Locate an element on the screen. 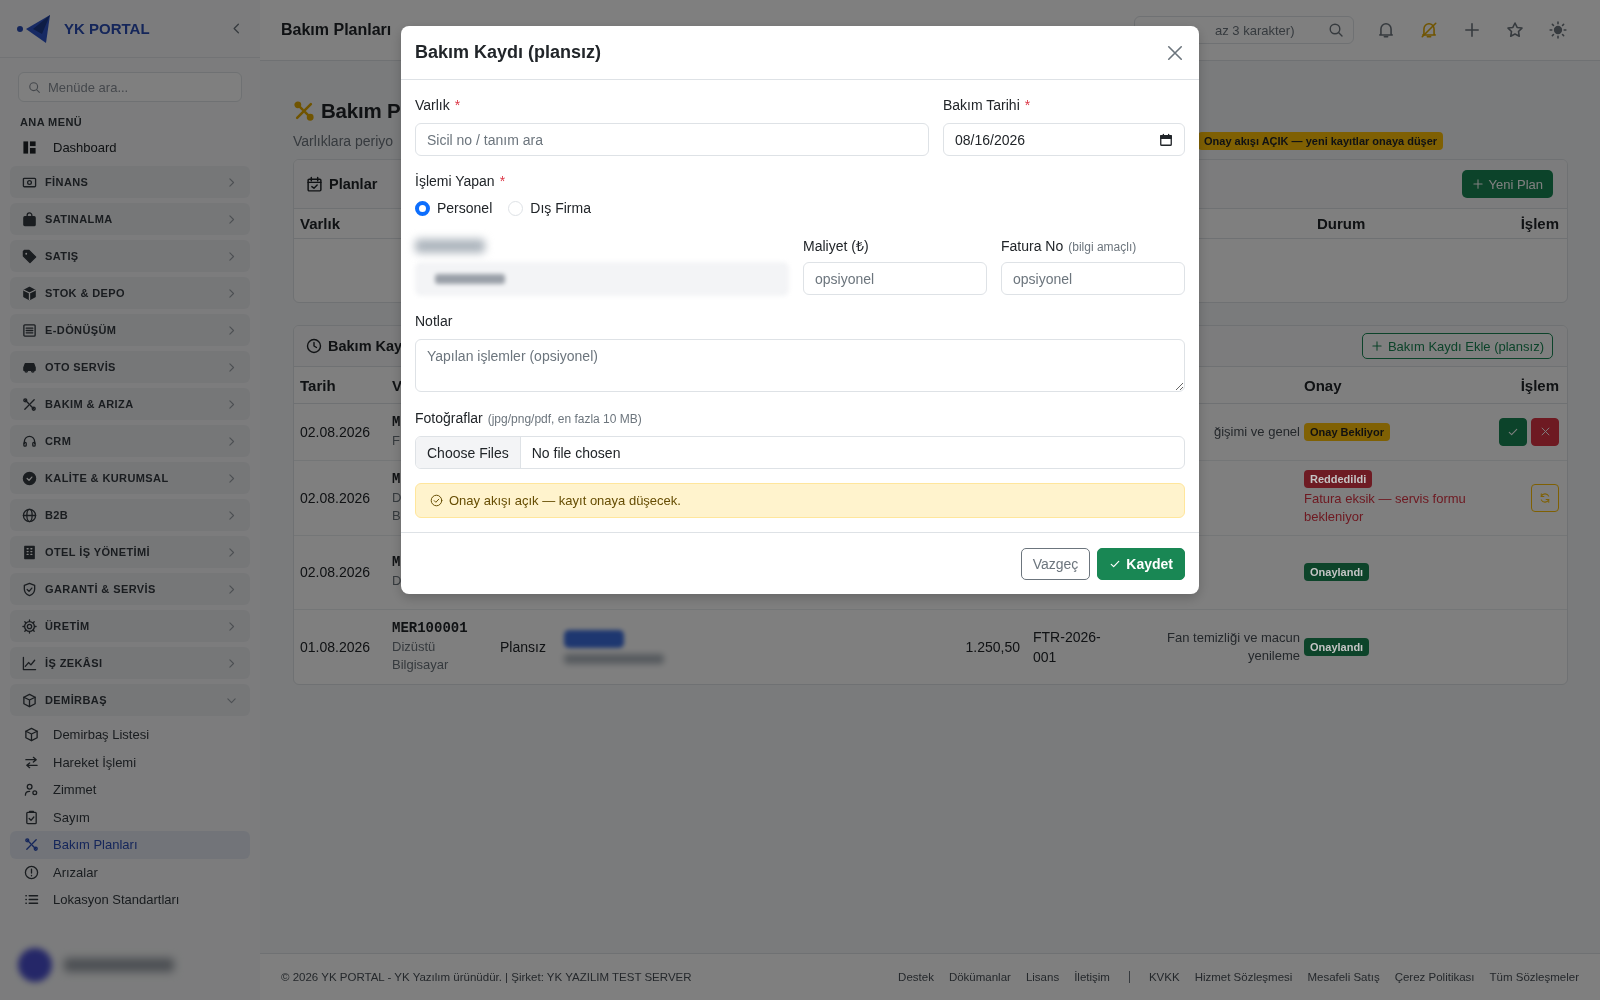 The image size is (1600, 1000). invoice-field: opsiyonel is located at coordinates (1093, 278).